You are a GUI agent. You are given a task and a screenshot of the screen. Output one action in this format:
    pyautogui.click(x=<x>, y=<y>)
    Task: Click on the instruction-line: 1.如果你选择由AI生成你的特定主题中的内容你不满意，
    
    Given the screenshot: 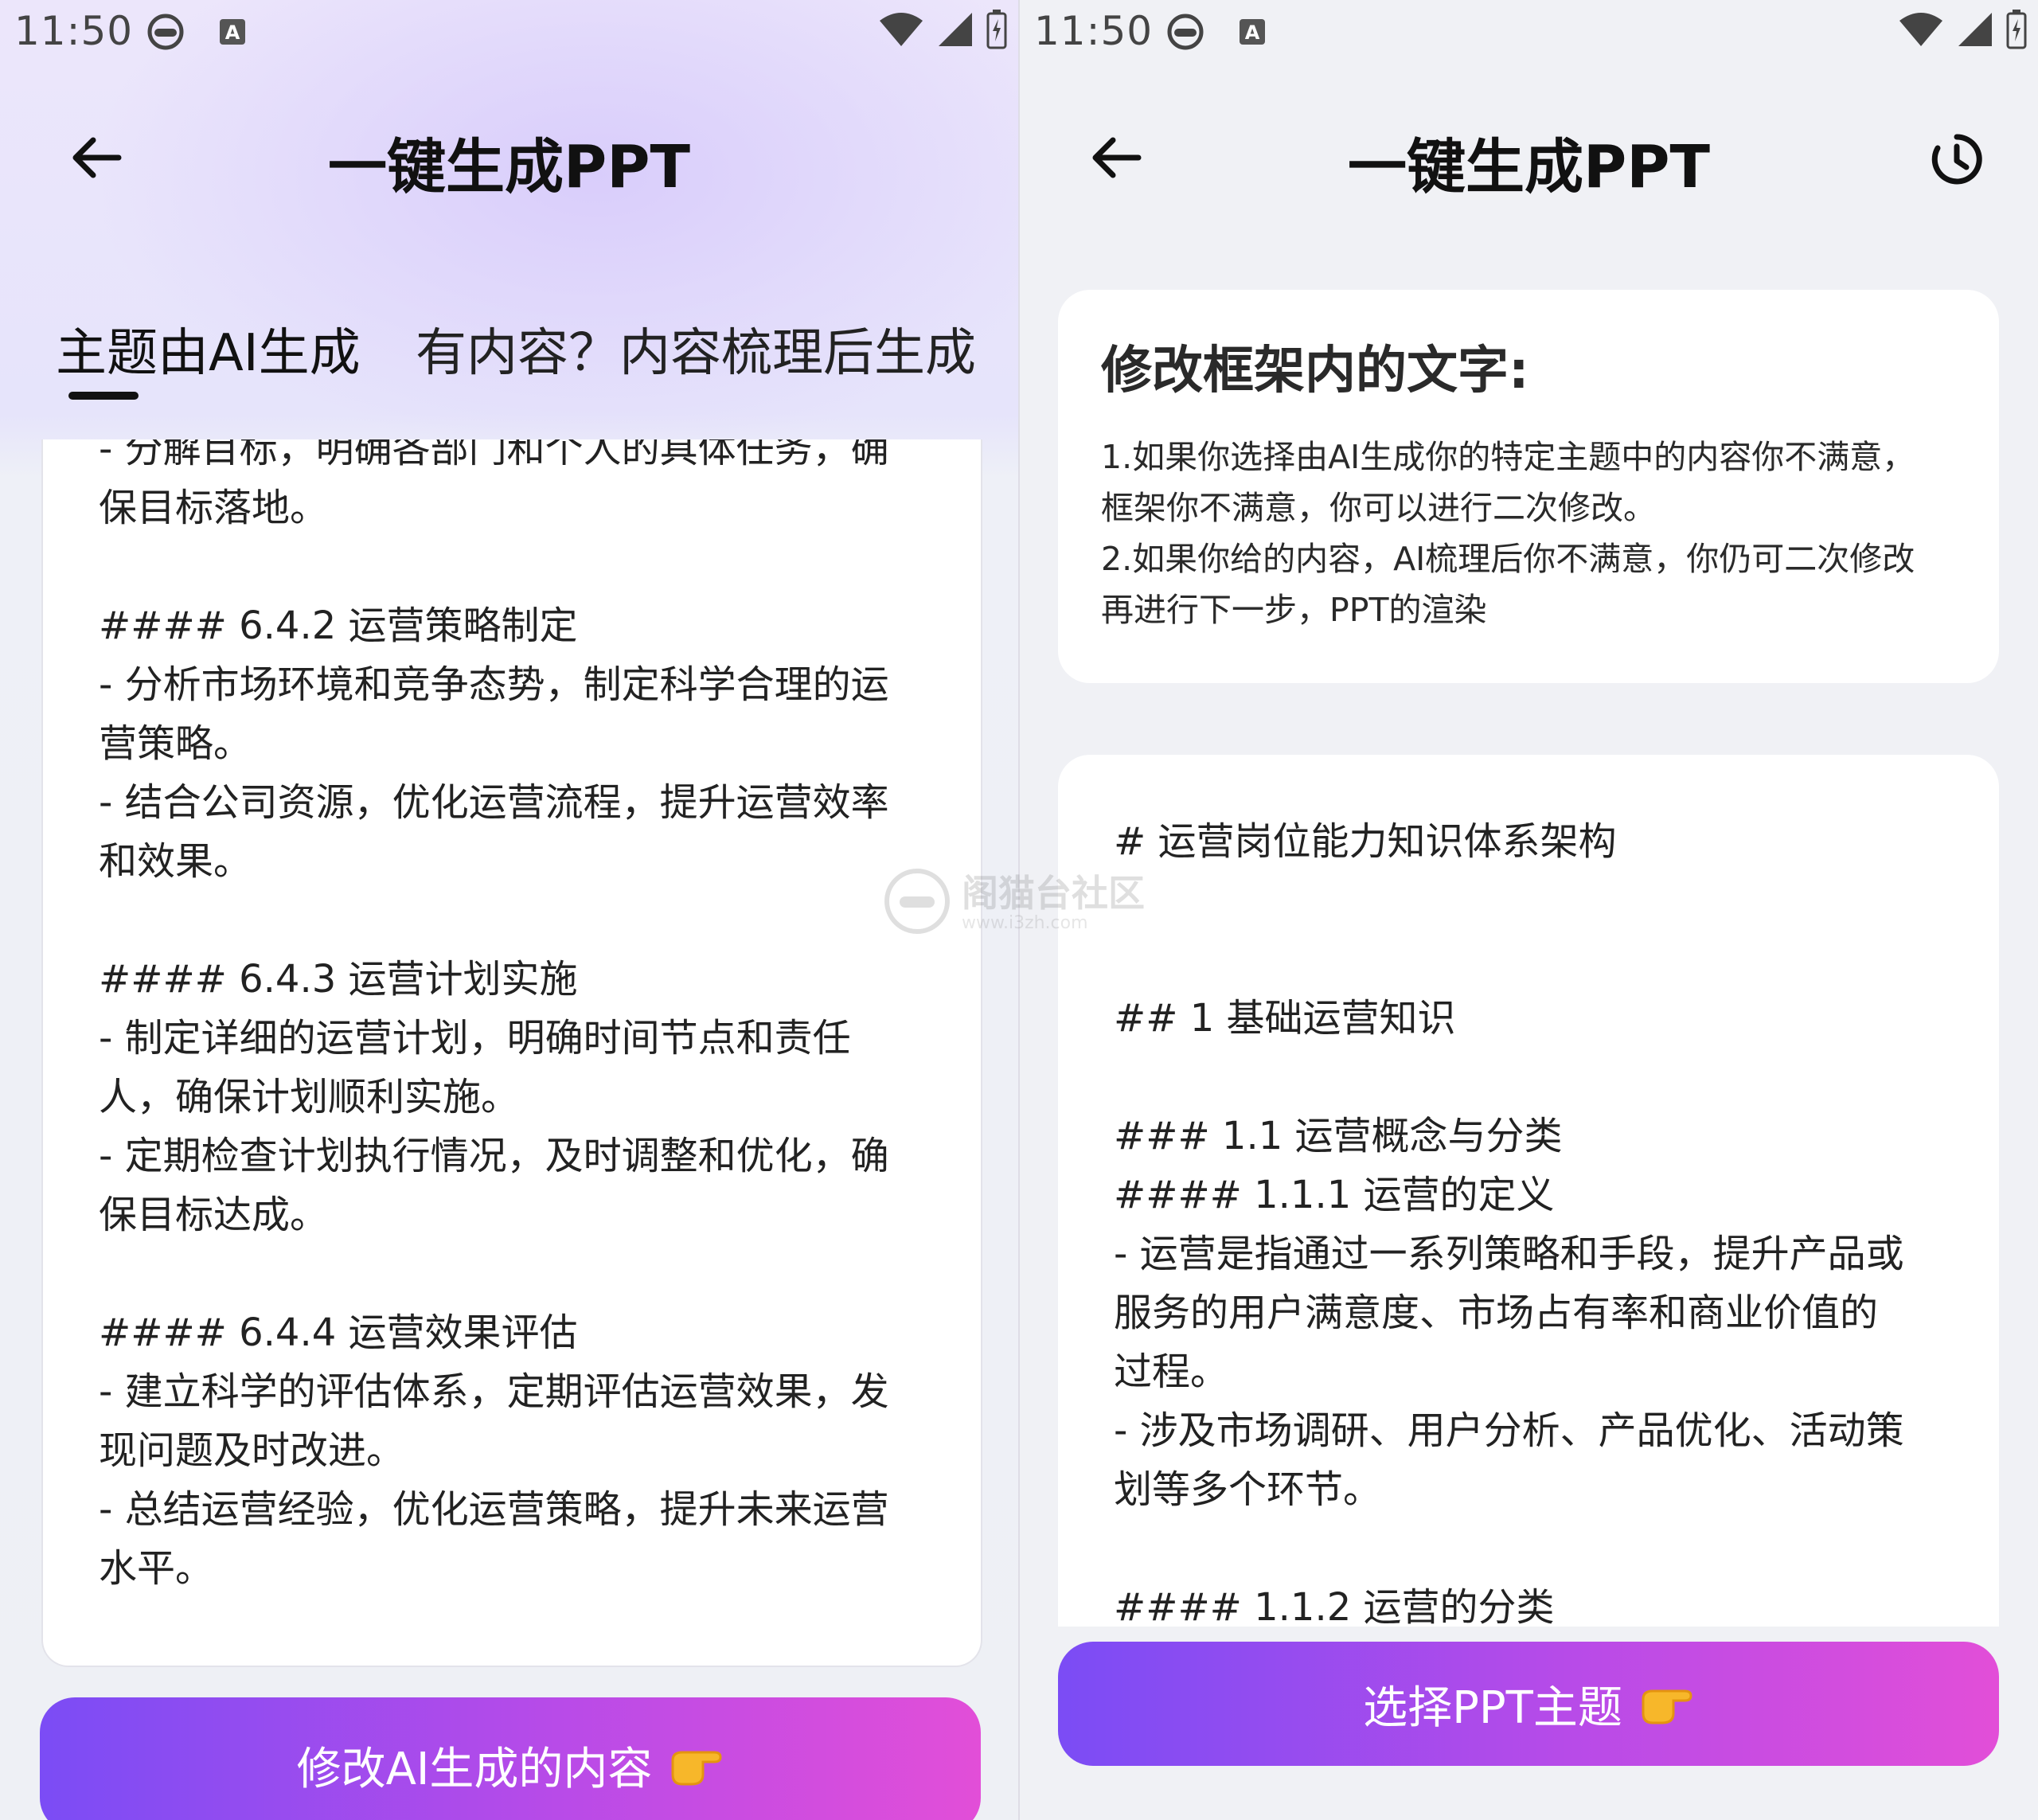 What is the action you would take?
    pyautogui.click(x=1508, y=457)
    